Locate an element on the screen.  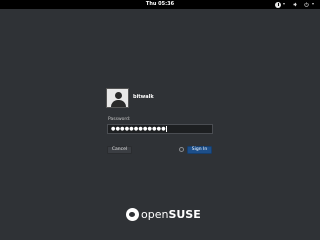
logo-text-open: open is located at coordinates (155, 214).